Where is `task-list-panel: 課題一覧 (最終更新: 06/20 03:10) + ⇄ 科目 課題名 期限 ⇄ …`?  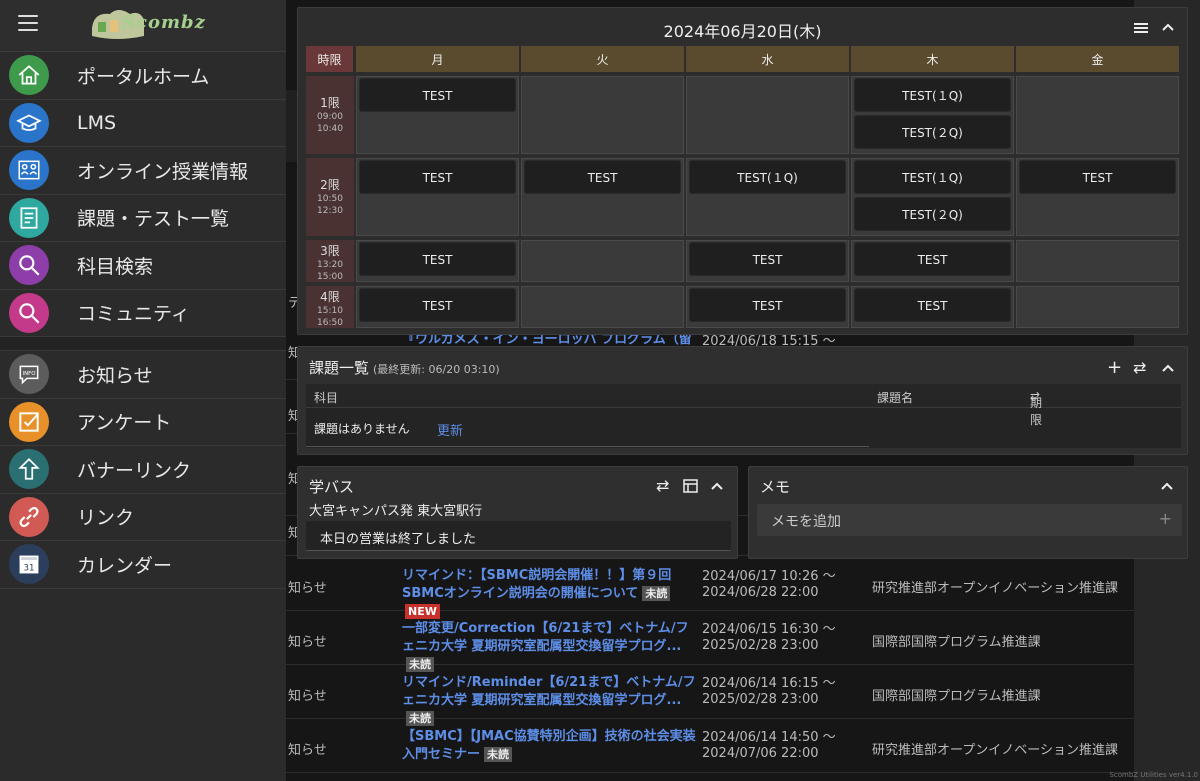
task-list-panel: 課題一覧 (最終更新: 06/20 03:10) + ⇄ 科目 課題名 期限 ⇄ … is located at coordinates (742, 400).